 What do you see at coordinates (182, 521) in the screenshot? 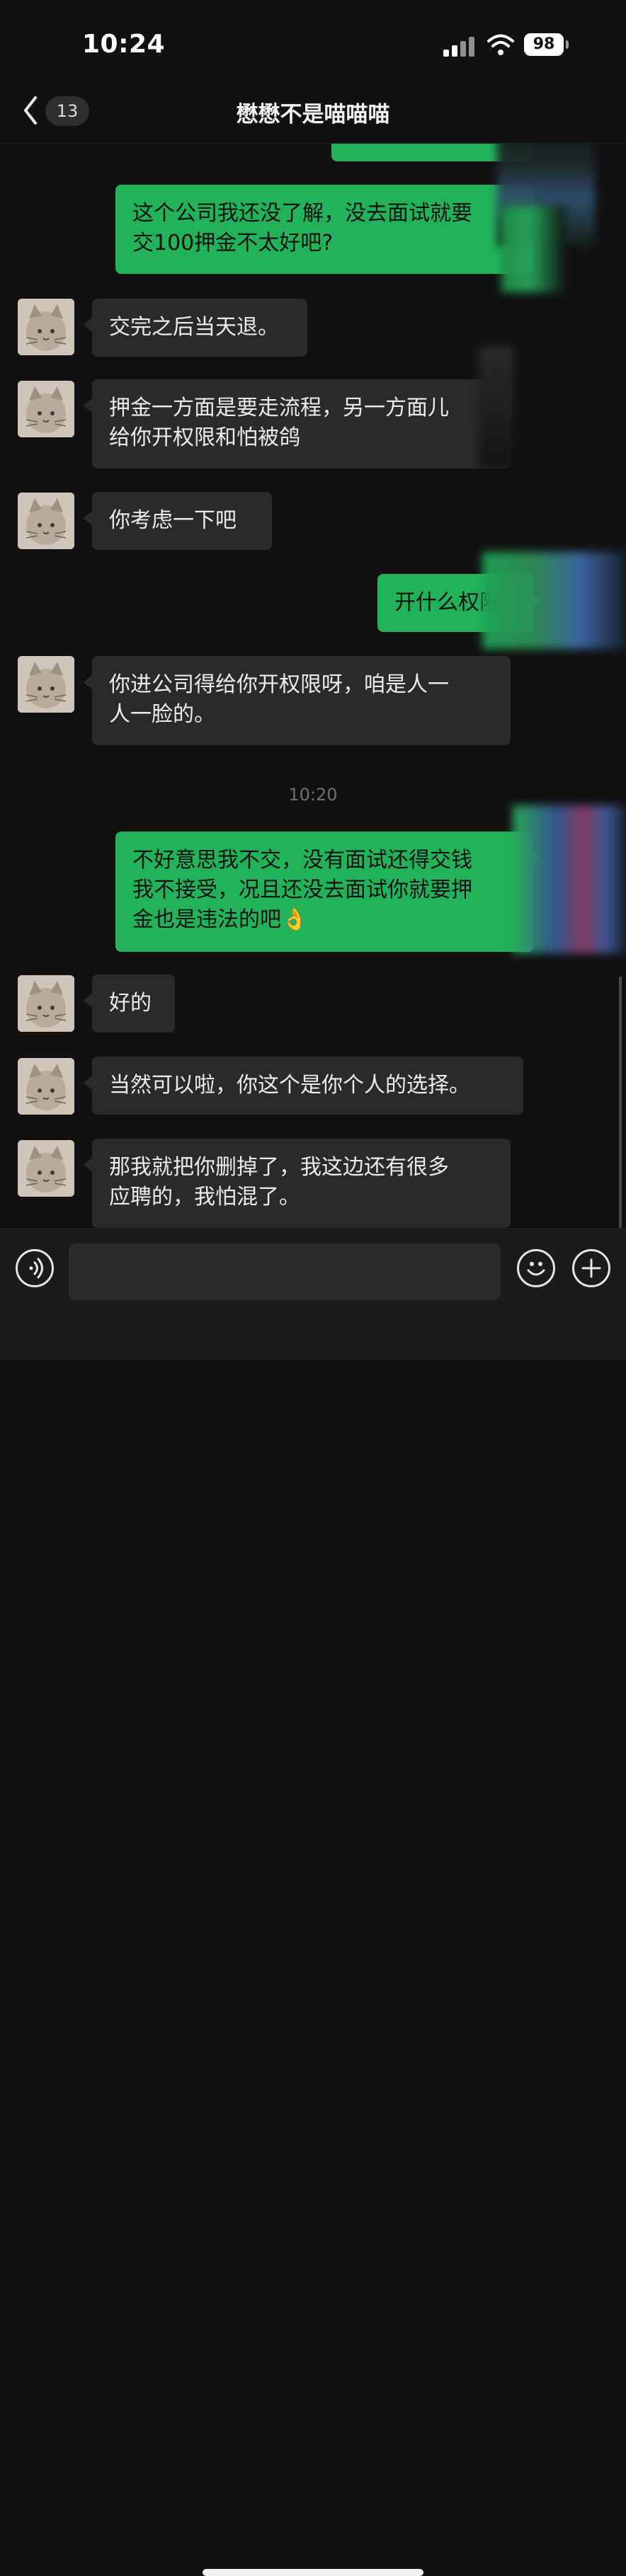
I see `message-bubble-incoming: 你考虑一下吧` at bounding box center [182, 521].